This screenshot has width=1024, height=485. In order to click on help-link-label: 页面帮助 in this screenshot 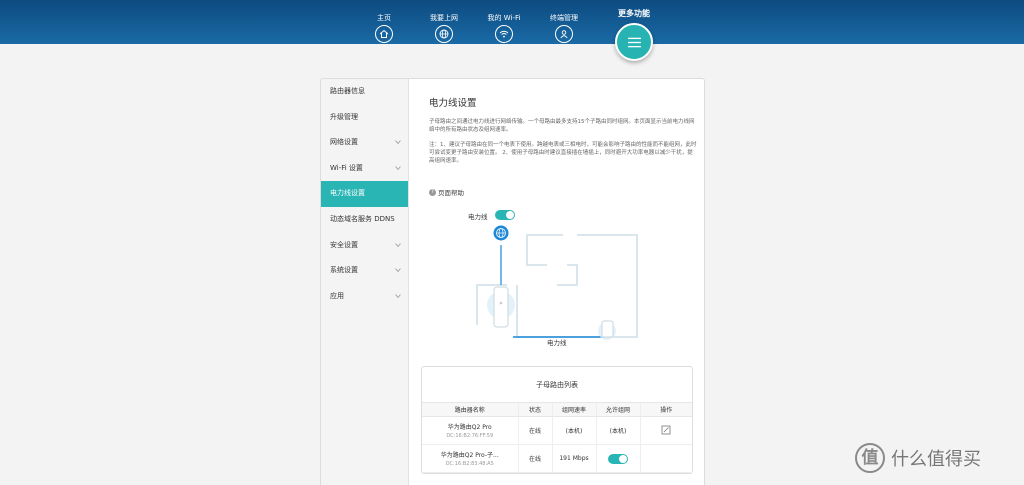, I will do `click(451, 193)`.